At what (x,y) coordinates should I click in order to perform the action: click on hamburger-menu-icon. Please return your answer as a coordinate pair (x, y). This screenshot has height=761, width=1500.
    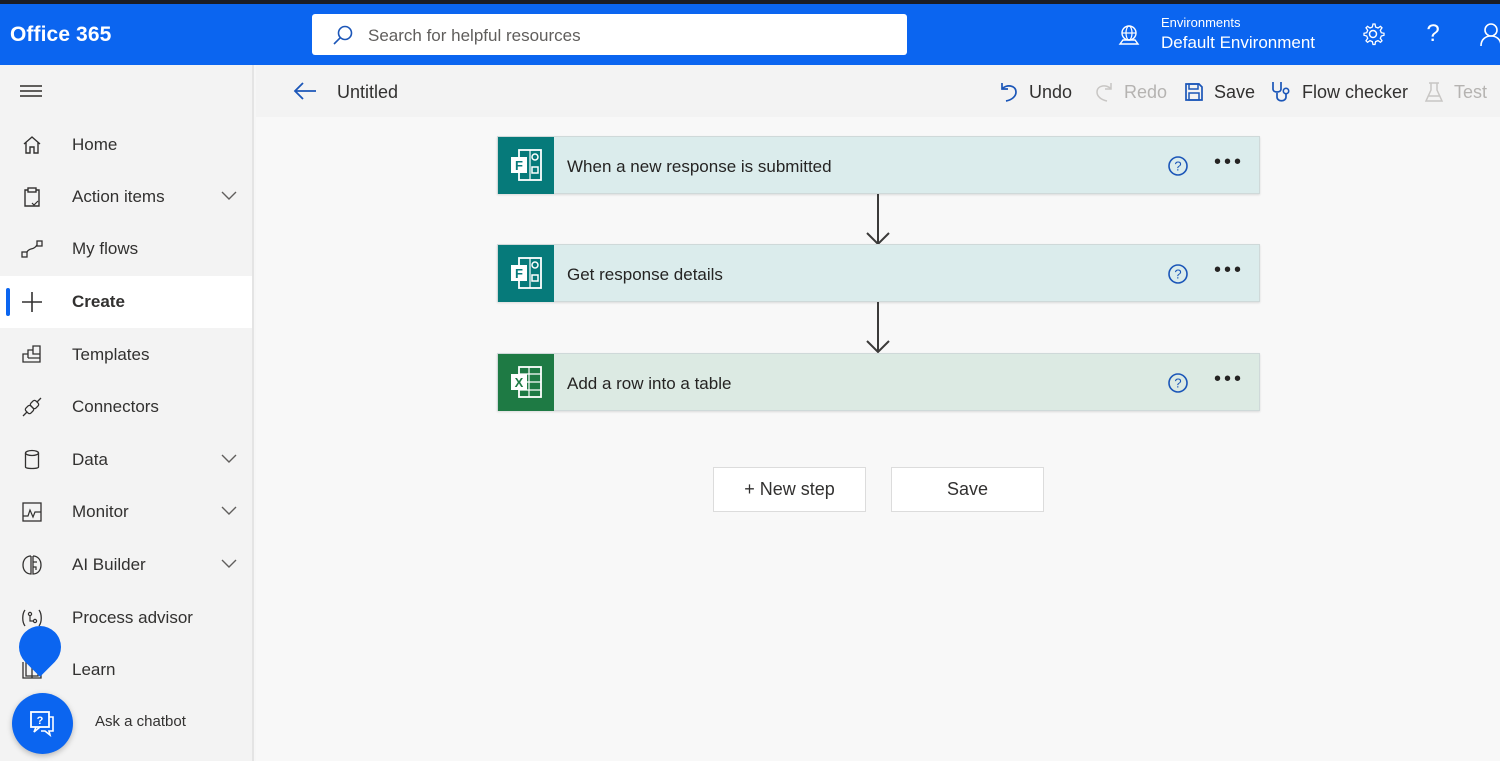
    Looking at the image, I should click on (31, 92).